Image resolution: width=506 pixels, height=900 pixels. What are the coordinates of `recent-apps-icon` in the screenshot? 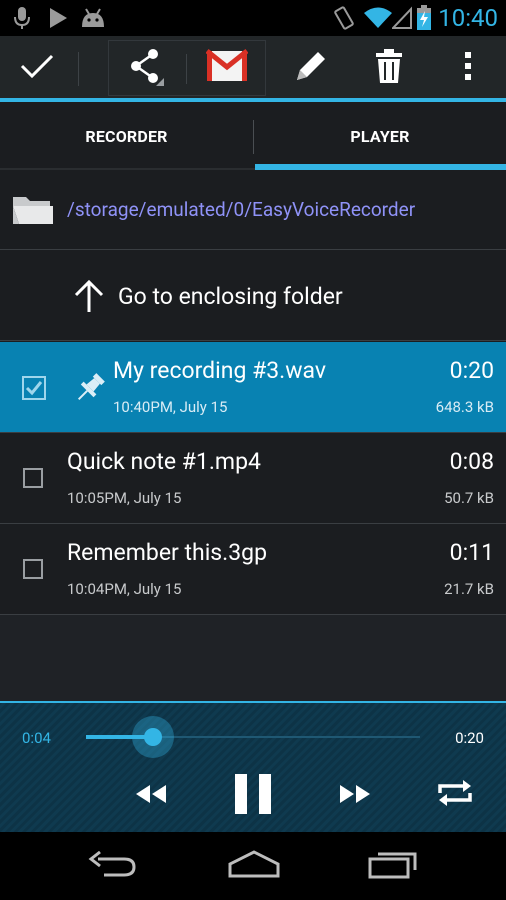 It's located at (394, 866).